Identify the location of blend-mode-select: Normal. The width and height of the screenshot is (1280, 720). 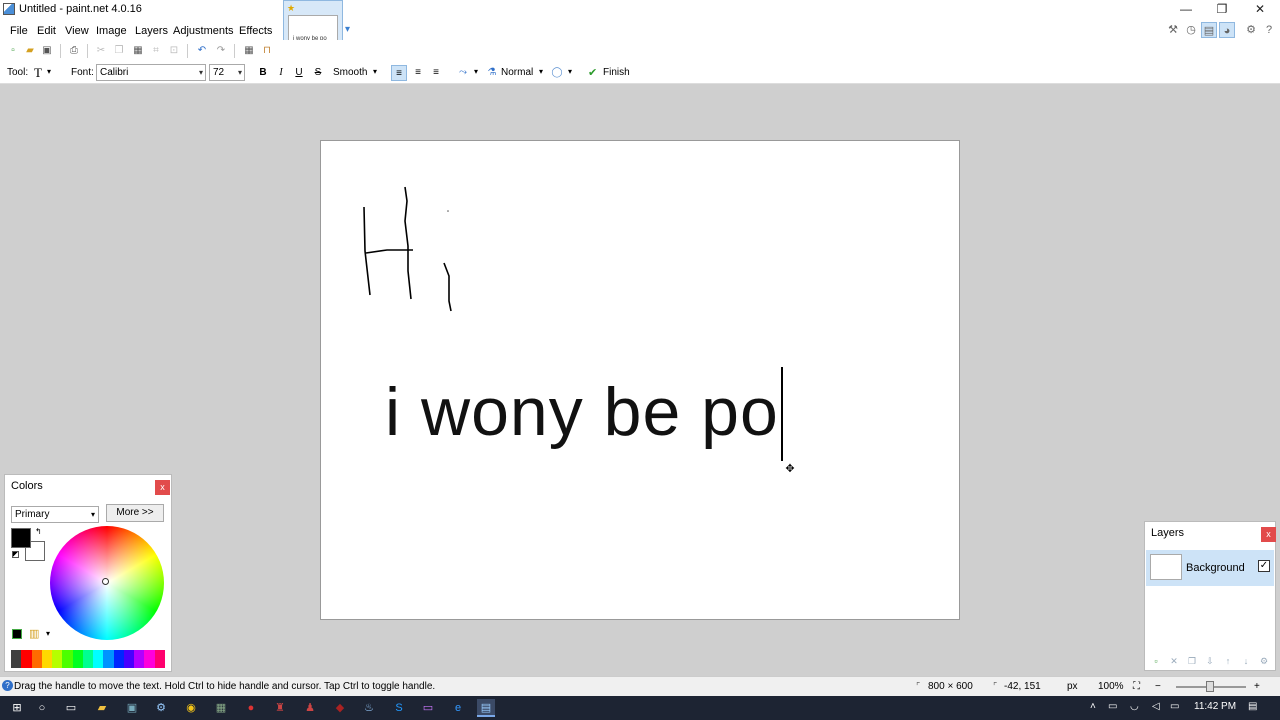
(517, 72).